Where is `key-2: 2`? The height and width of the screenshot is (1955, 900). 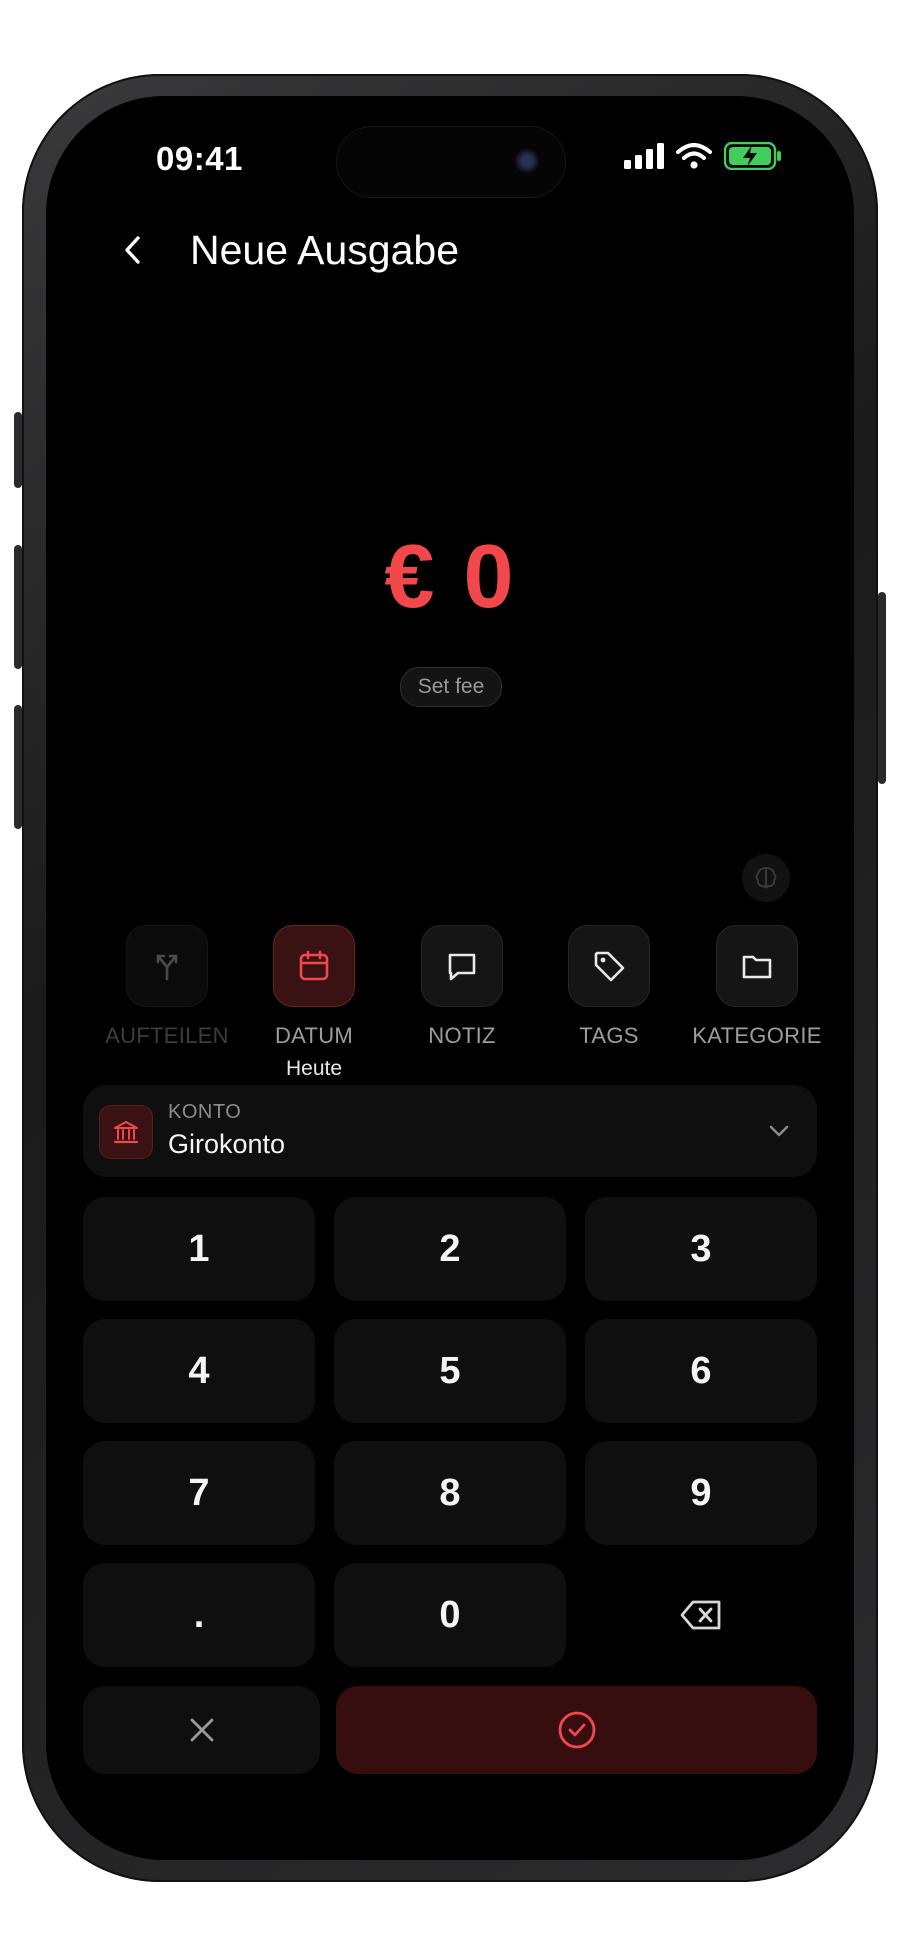 key-2: 2 is located at coordinates (450, 1249).